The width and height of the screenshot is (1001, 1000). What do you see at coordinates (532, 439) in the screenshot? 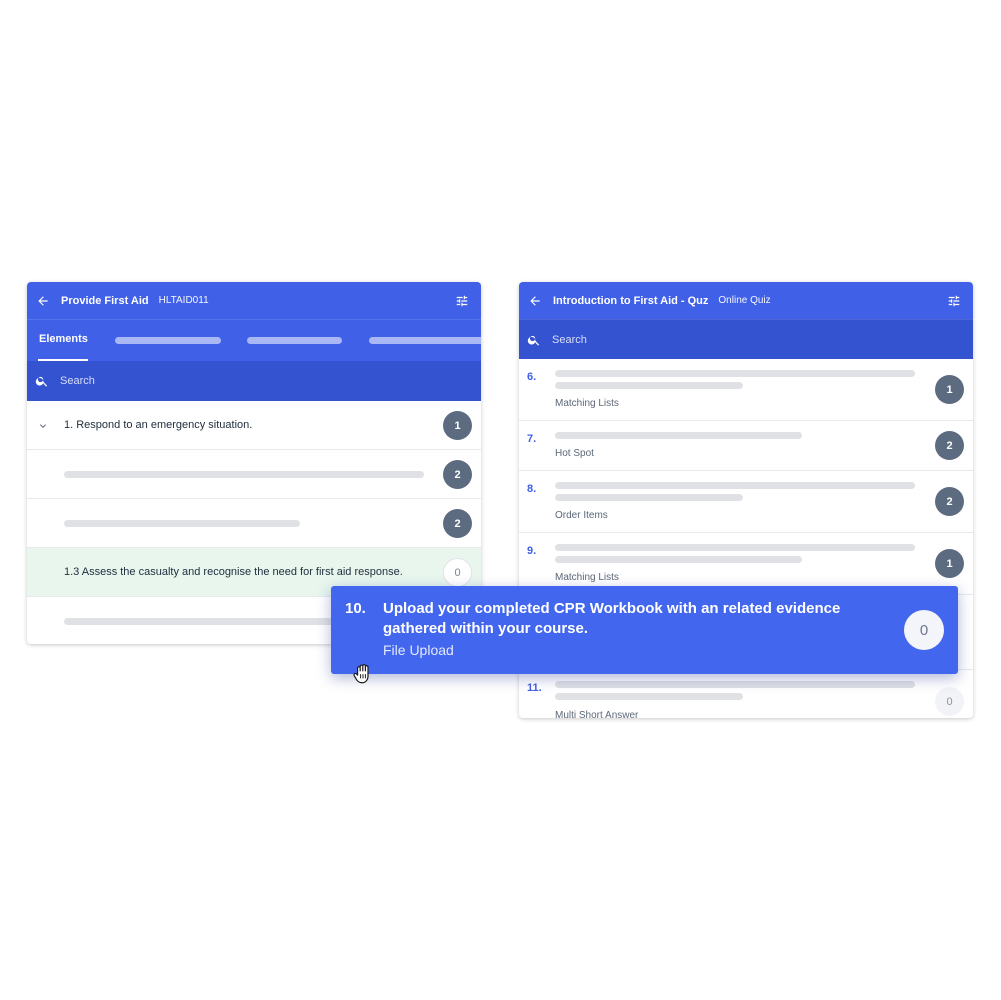
I see `question-number: 7.` at bounding box center [532, 439].